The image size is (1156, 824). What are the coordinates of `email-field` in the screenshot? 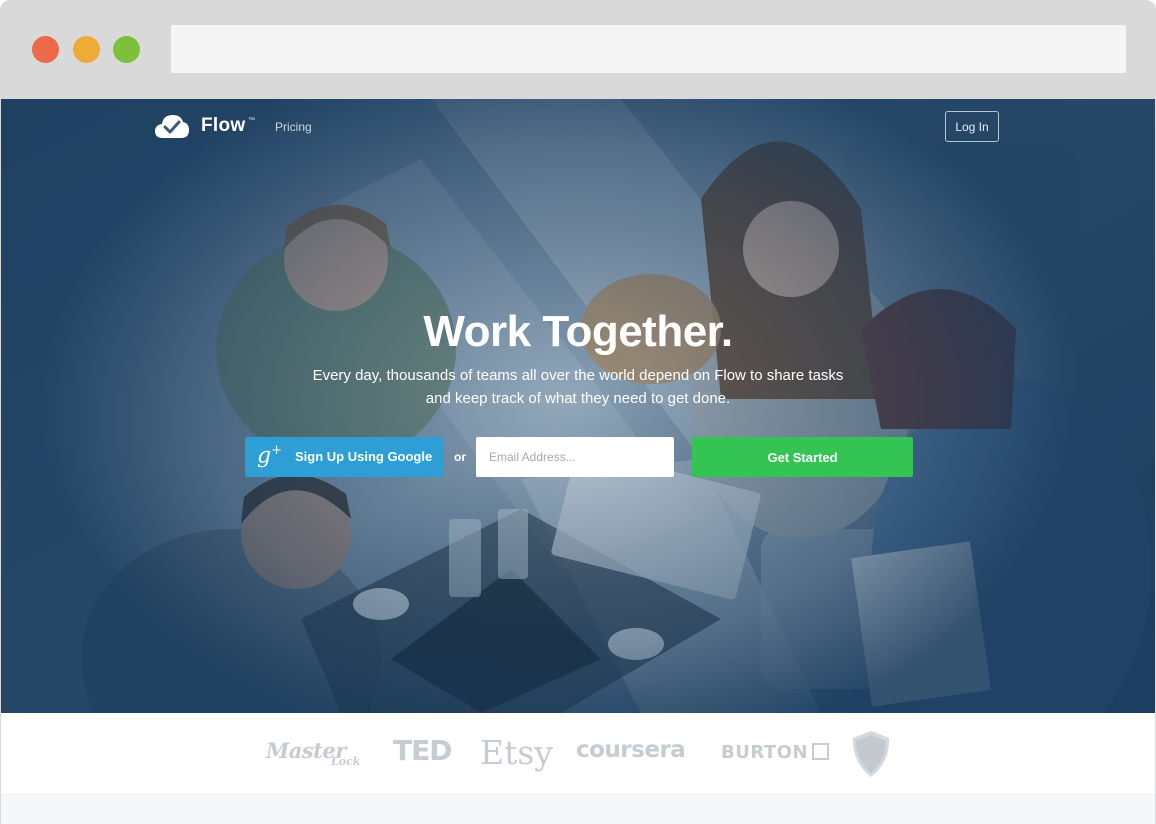 It's located at (575, 457).